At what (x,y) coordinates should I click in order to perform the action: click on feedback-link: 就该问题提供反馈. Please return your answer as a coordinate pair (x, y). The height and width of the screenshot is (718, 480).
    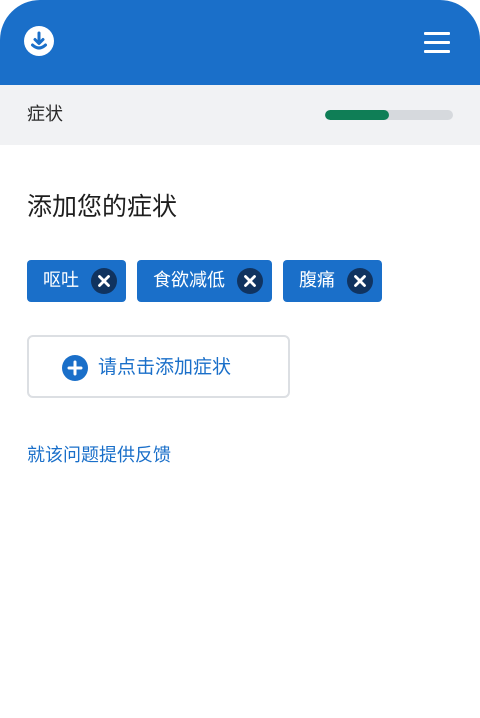
    Looking at the image, I should click on (99, 456).